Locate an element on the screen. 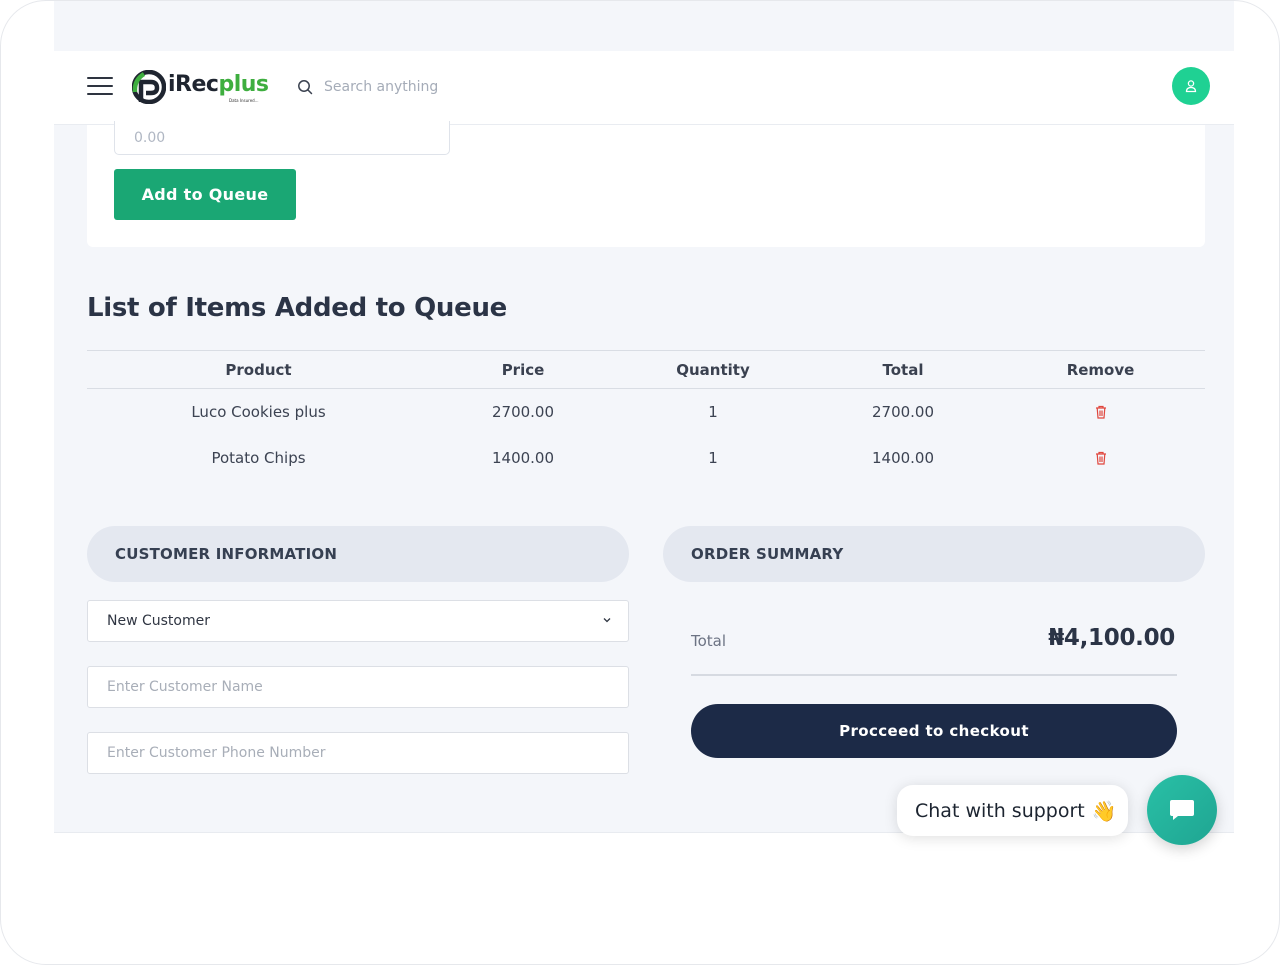 Image resolution: width=1280 pixels, height=965 pixels. logo-mark-icon is located at coordinates (149, 87).